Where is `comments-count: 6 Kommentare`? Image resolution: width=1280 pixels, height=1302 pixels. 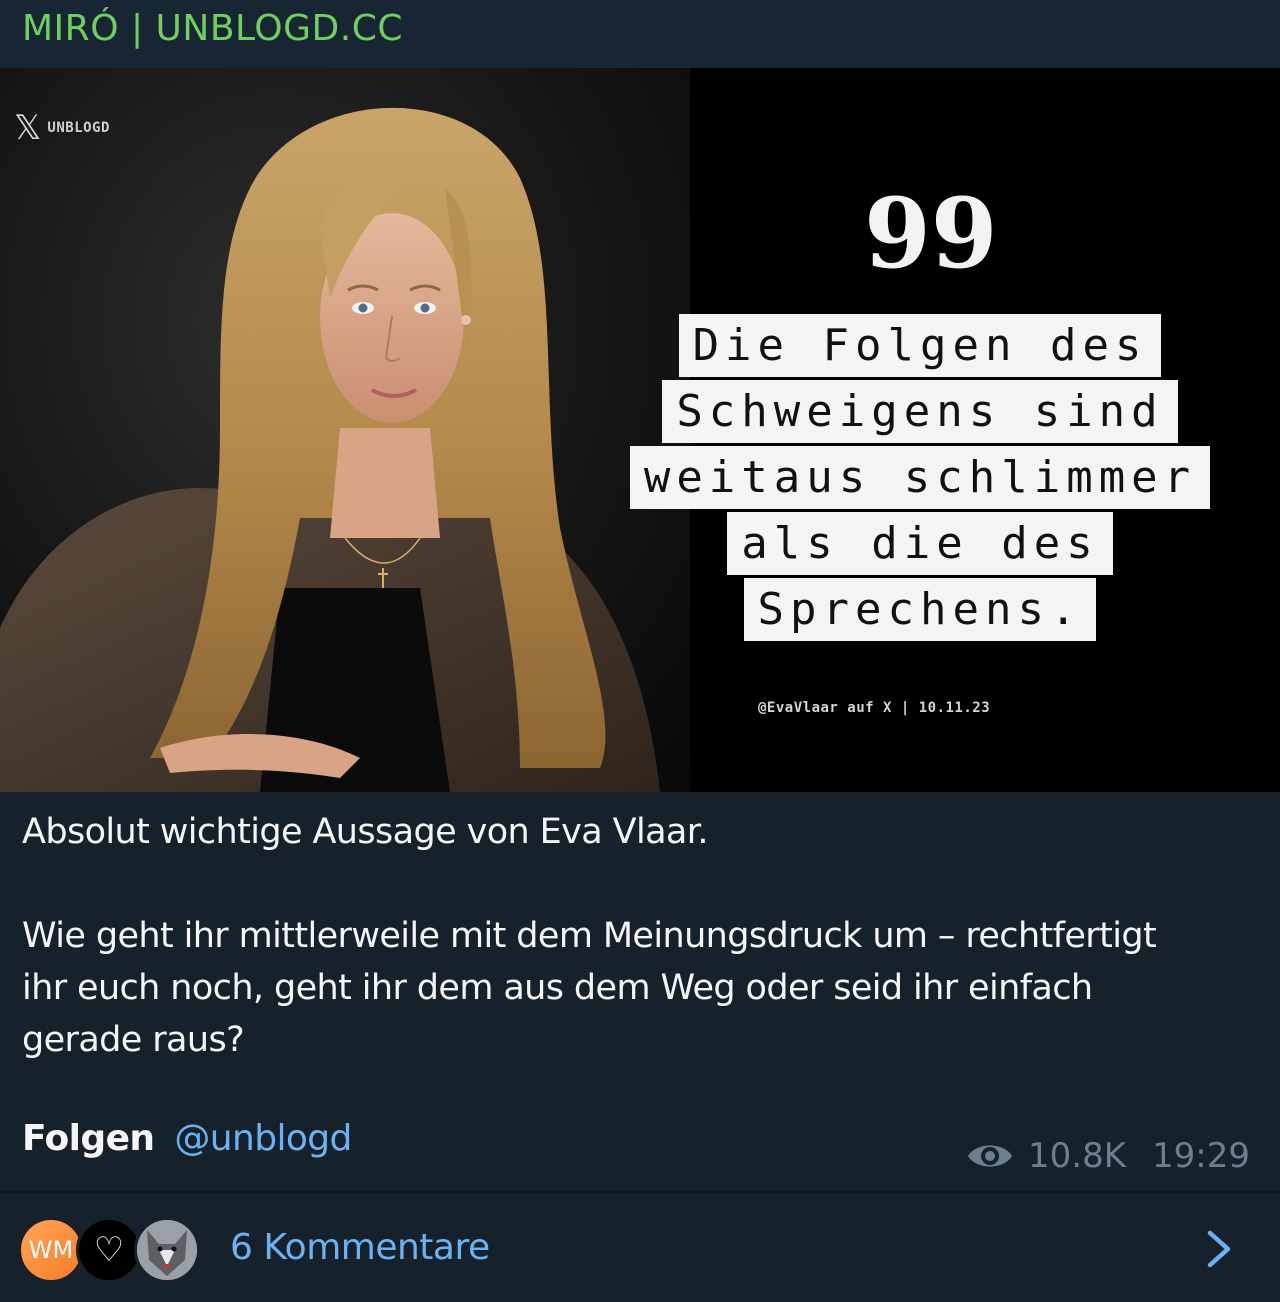
comments-count: 6 Kommentare is located at coordinates (360, 1247).